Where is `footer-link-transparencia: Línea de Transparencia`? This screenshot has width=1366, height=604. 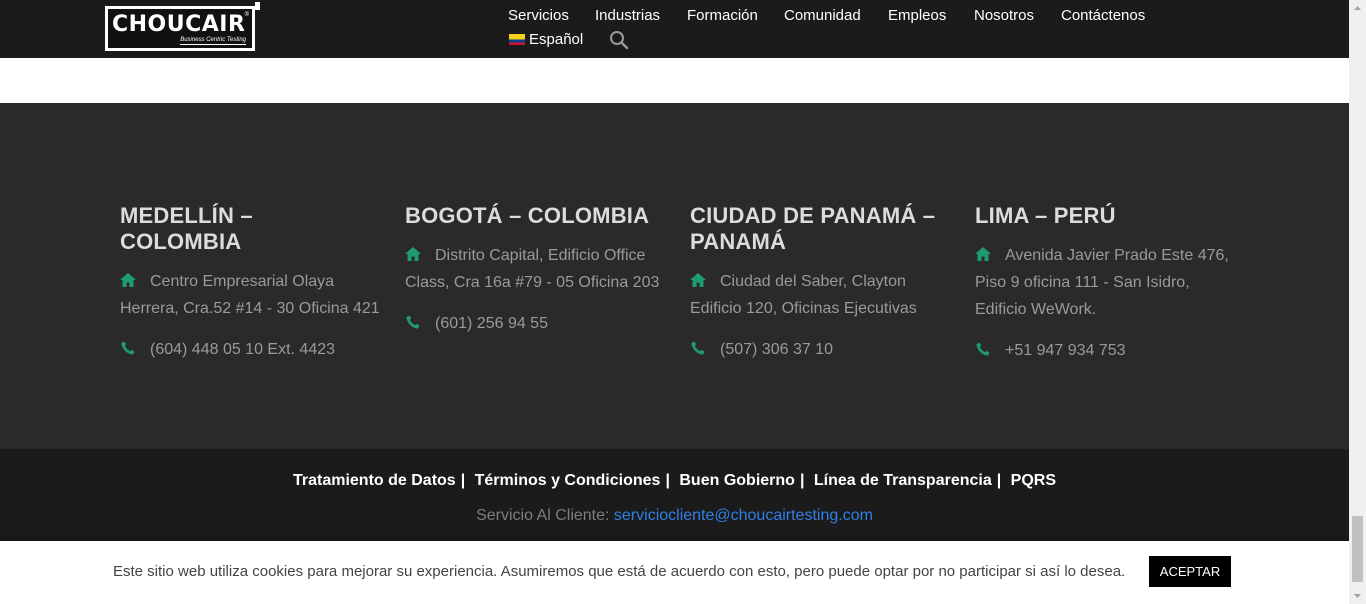
footer-link-transparencia: Línea de Transparencia is located at coordinates (903, 481).